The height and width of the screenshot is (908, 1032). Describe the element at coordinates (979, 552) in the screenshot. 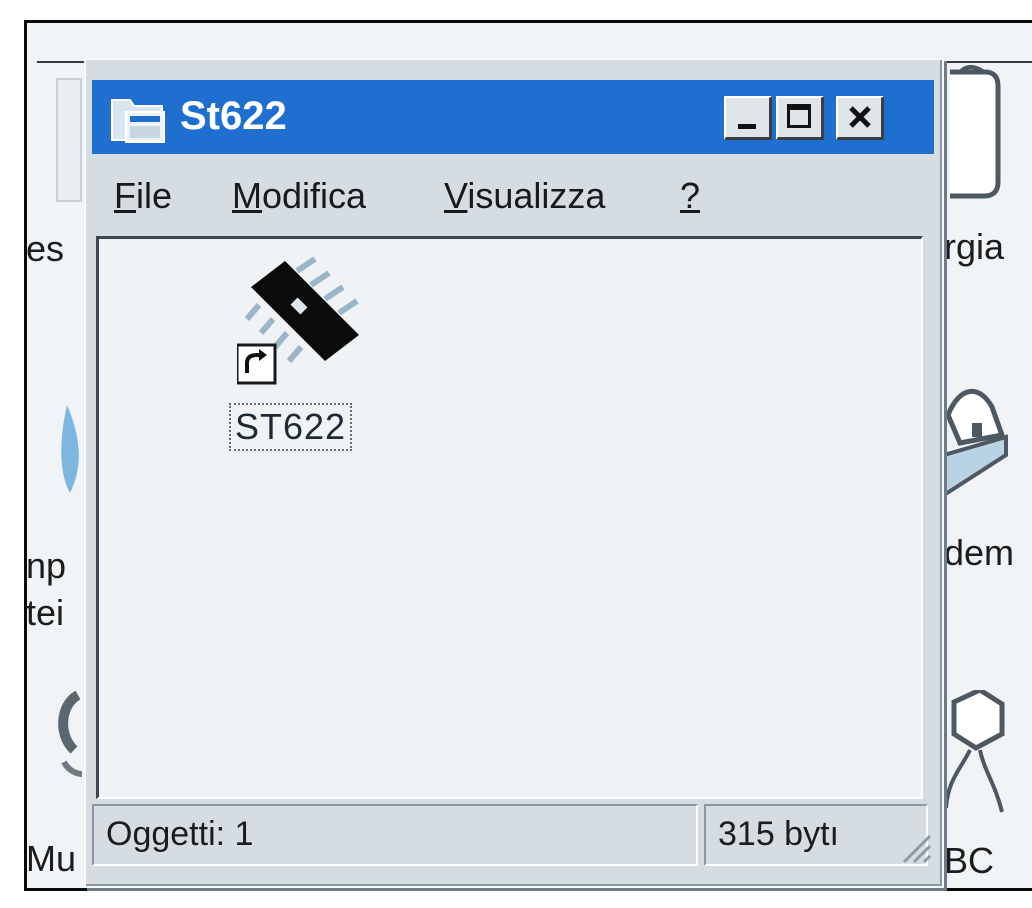

I see `desktop-label-dem: dem` at that location.